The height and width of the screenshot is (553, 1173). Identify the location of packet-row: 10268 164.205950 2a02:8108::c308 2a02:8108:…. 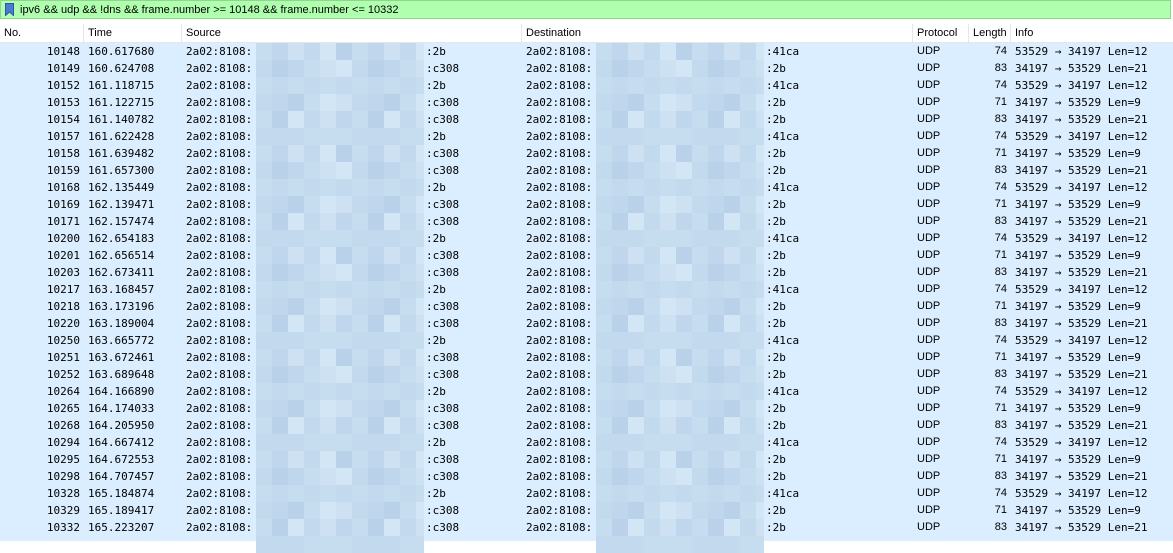
(586, 425).